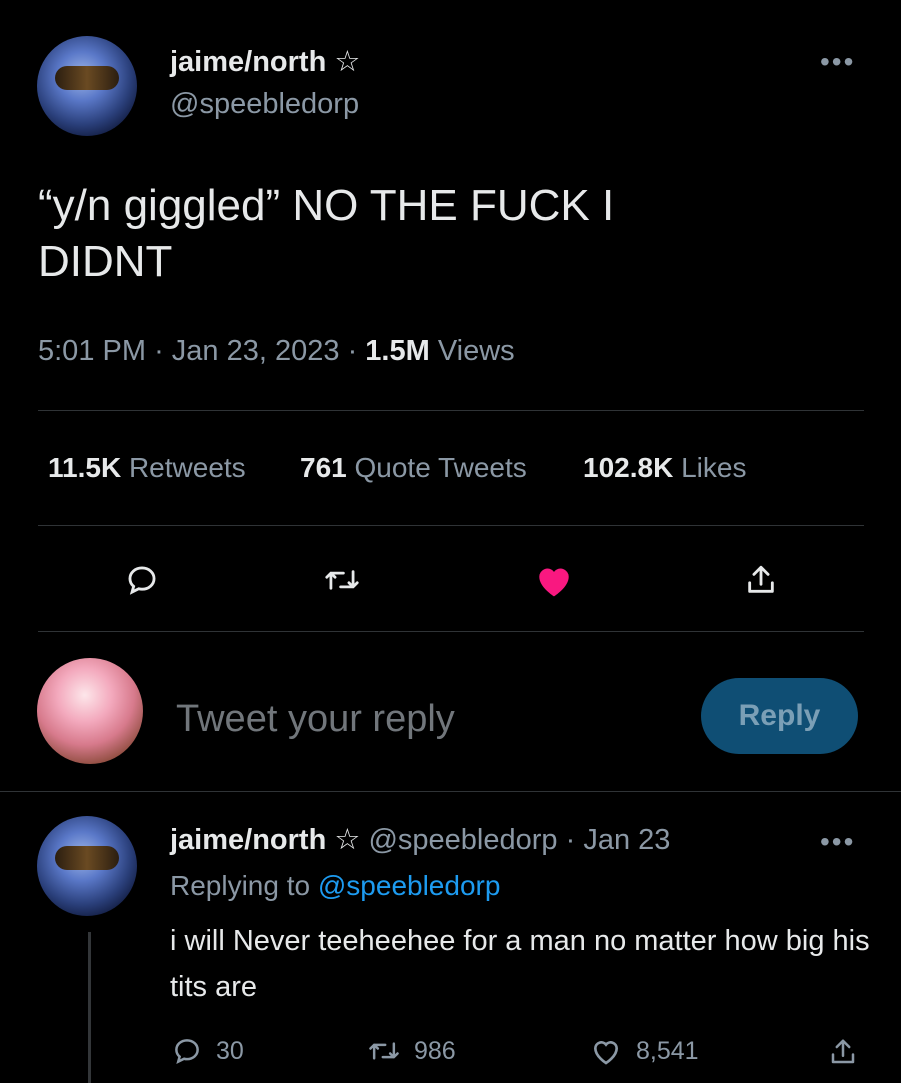 The width and height of the screenshot is (901, 1083). Describe the element at coordinates (87, 86) in the screenshot. I see `author-avatar` at that location.